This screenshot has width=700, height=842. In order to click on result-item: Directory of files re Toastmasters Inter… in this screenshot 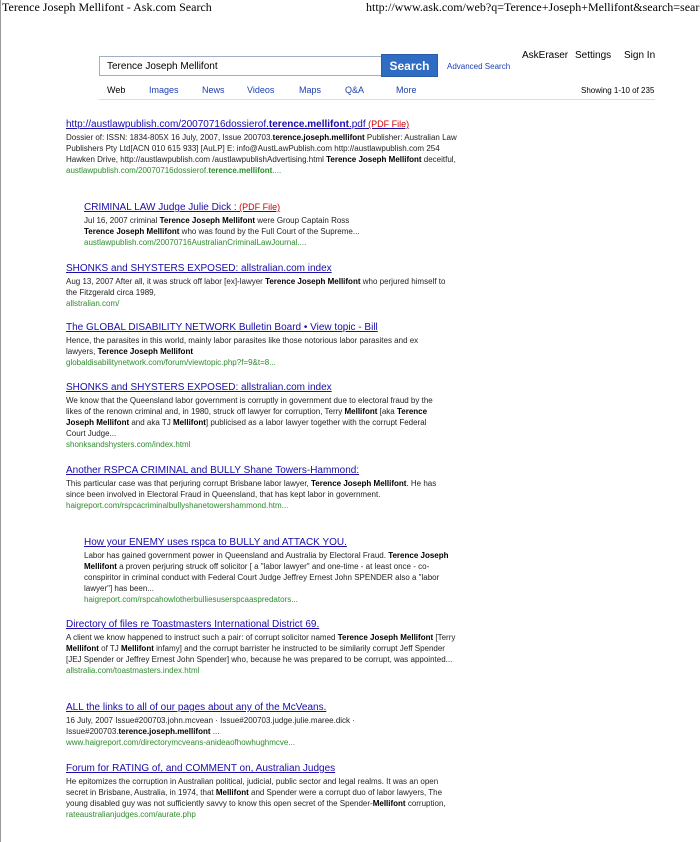, I will do `click(261, 647)`.